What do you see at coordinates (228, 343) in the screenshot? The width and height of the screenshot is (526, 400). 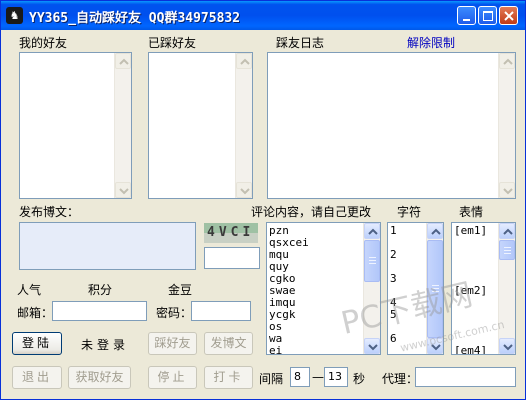 I see `post-blog-button: 发博文` at bounding box center [228, 343].